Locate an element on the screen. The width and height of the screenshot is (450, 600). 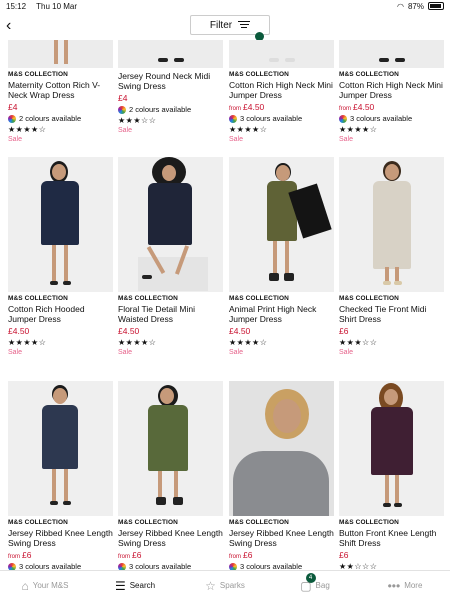
product-title: Checked Tie Front Midi Shirt Dress is located at coordinates (391, 314).